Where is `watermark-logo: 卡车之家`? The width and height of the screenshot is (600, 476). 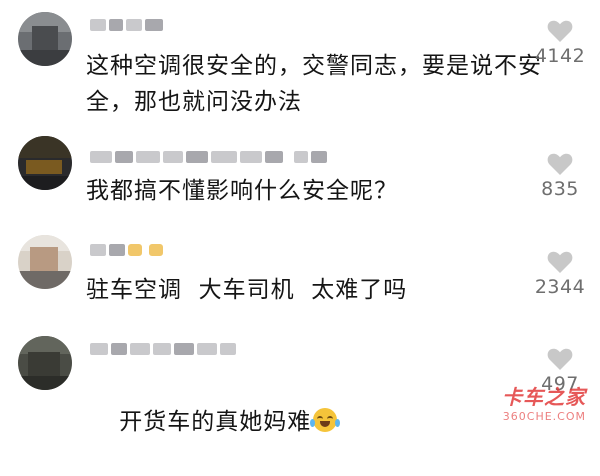
watermark-logo: 卡车之家 is located at coordinates (544, 397).